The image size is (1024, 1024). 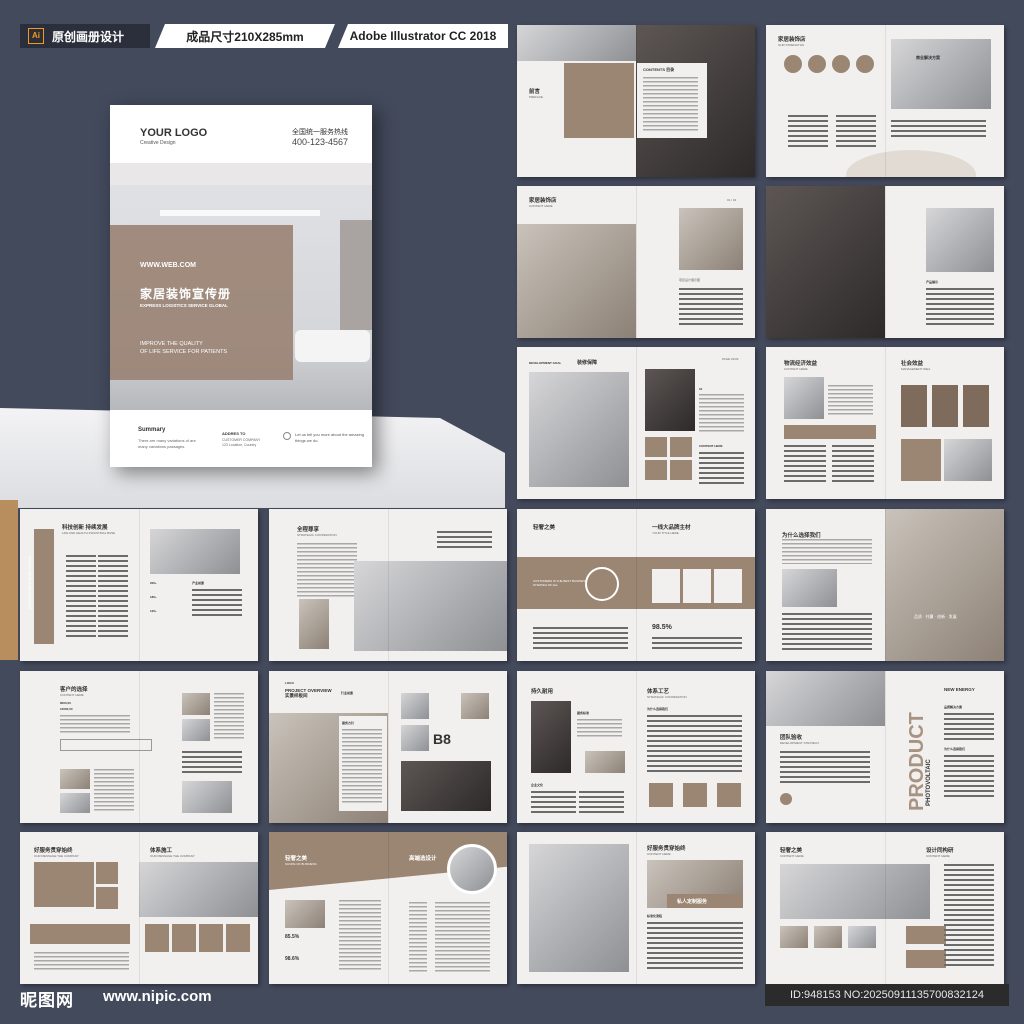 I want to click on stat-3: 120+, so click(x=153, y=611).